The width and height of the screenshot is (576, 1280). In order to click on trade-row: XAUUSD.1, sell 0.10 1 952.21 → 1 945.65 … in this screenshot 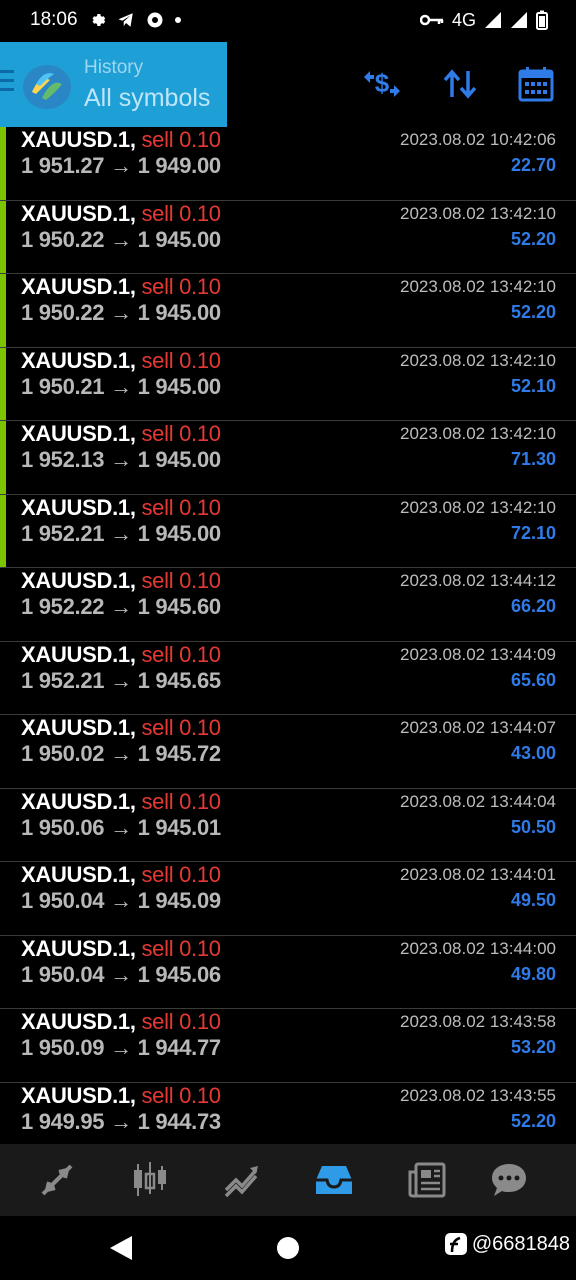, I will do `click(288, 678)`.